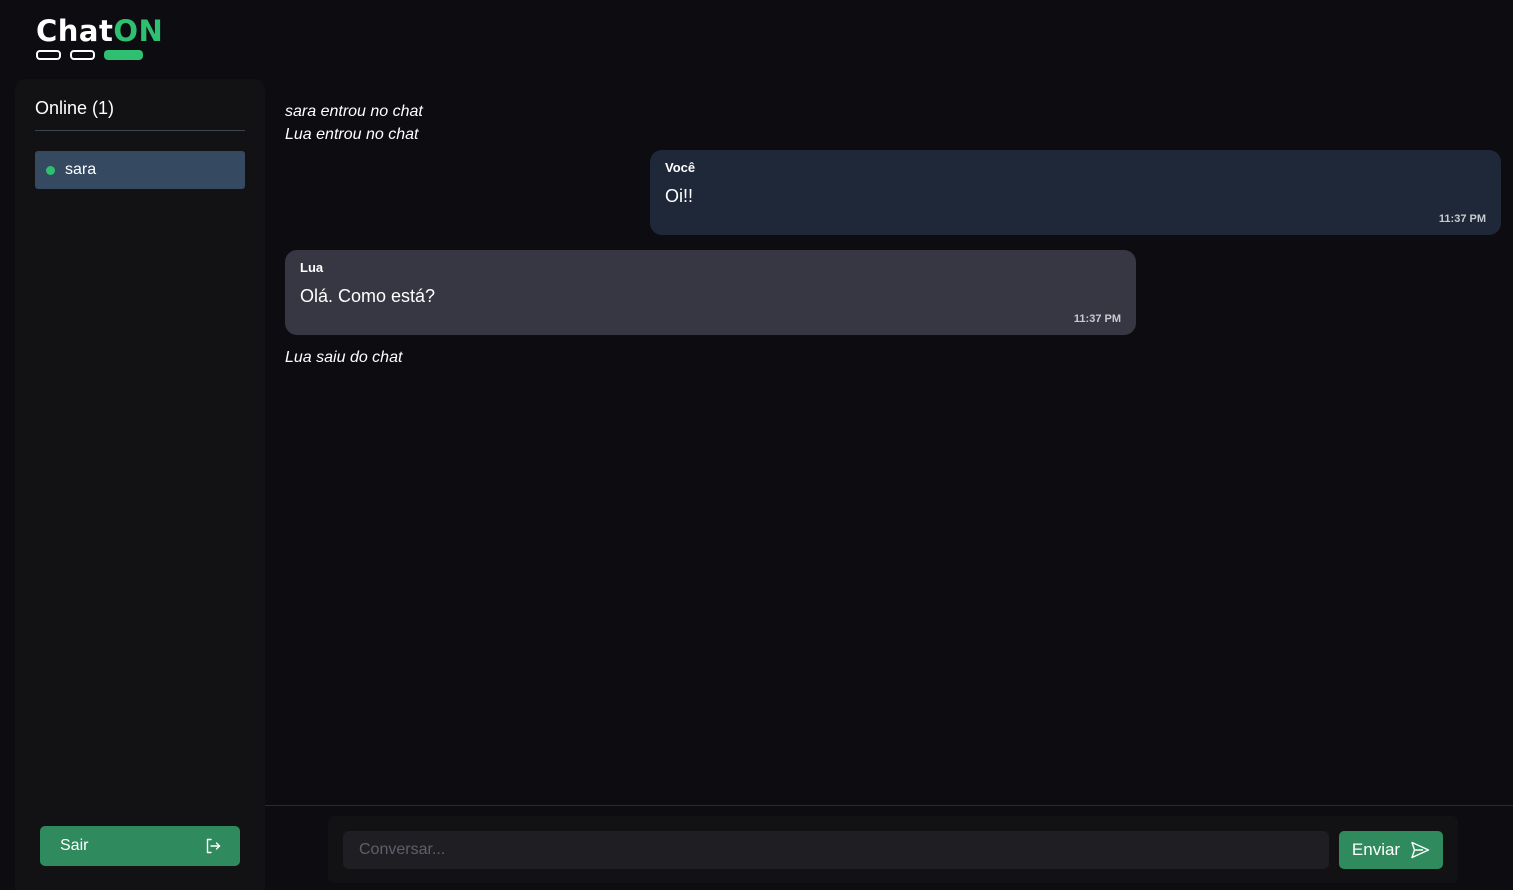 The height and width of the screenshot is (890, 1513). Describe the element at coordinates (710, 292) in the screenshot. I see `received-message-bubble: Lua Olá. Como está? 11:37 PM` at that location.